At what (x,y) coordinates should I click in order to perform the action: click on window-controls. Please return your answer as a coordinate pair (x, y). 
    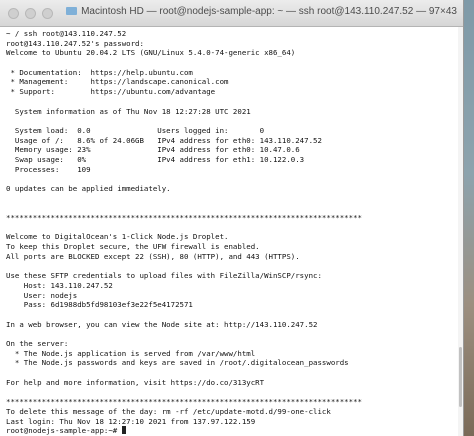
    Looking at the image, I should click on (30, 13).